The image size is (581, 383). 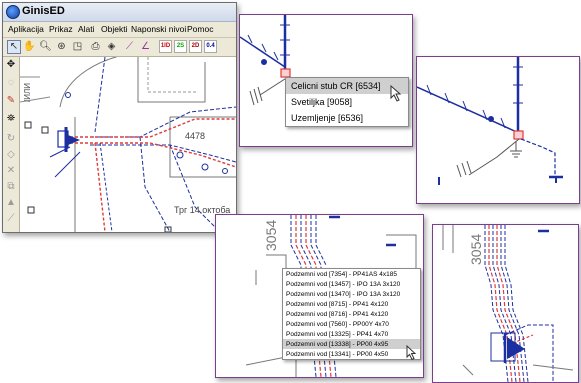 What do you see at coordinates (165, 46) in the screenshot?
I see `voltage-1id-button: 1ID` at bounding box center [165, 46].